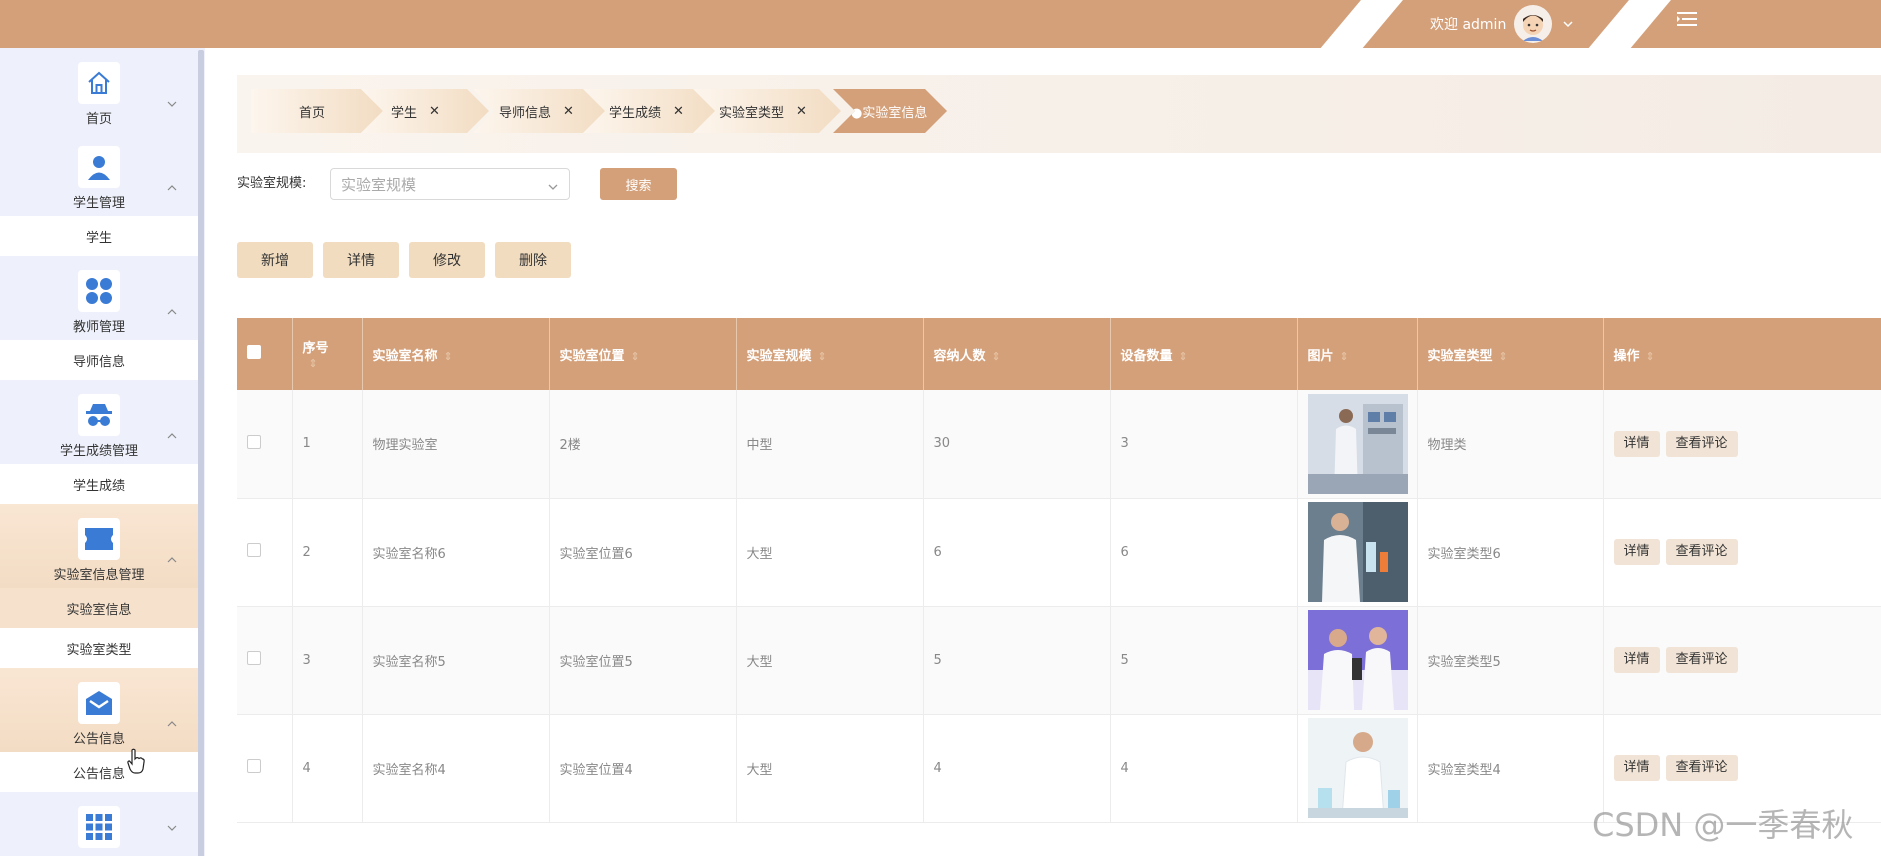 This screenshot has width=1881, height=856. I want to click on chevron-down-icon, so click(1568, 24).